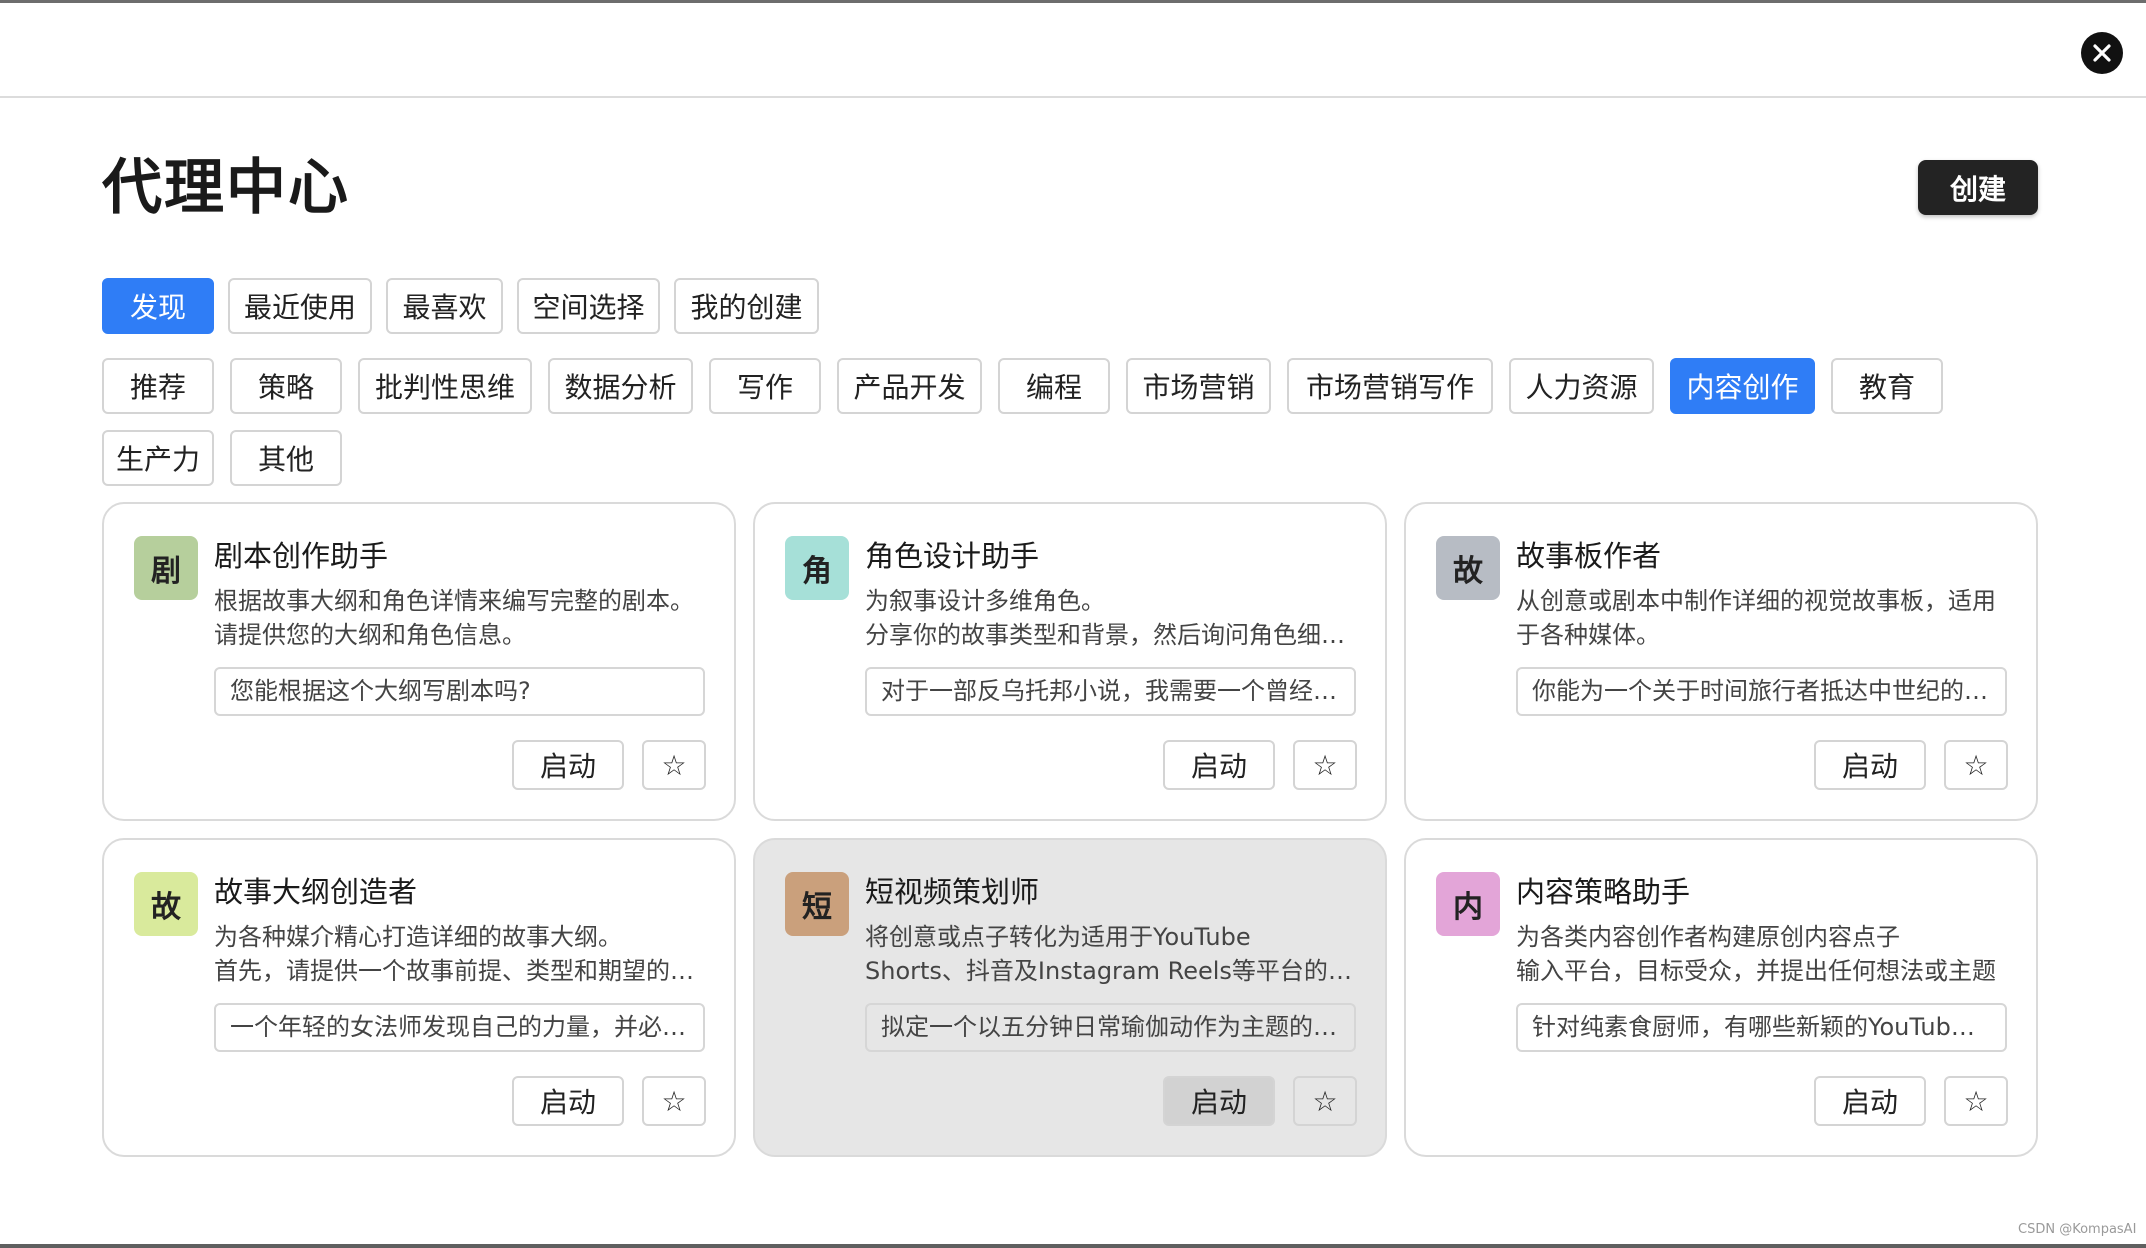 The width and height of the screenshot is (2146, 1248). What do you see at coordinates (444, 306) in the screenshot?
I see `tab-favorites: 最喜欢` at bounding box center [444, 306].